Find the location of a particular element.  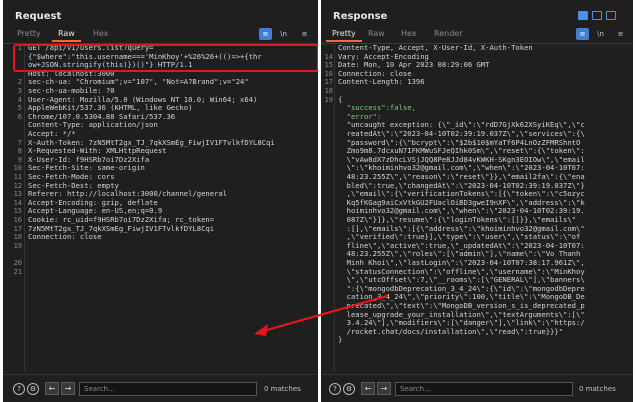

request-line-number: 9 is located at coordinates (19, 159).